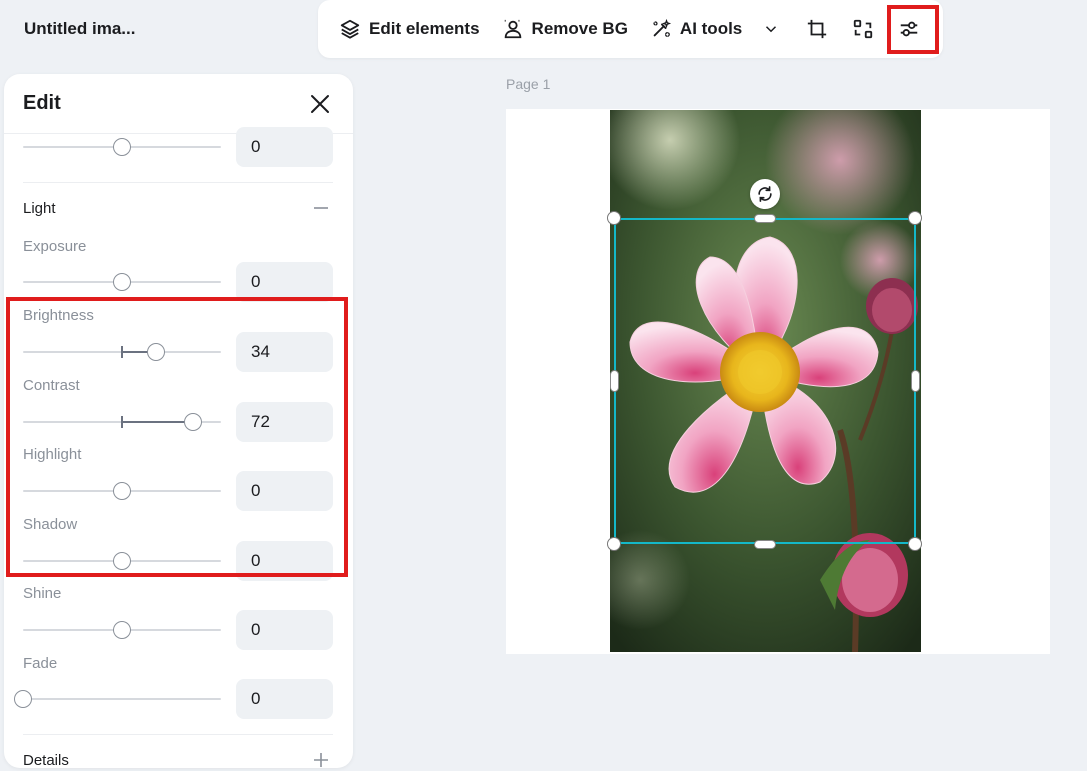 Image resolution: width=1087 pixels, height=771 pixels. What do you see at coordinates (614, 218) in the screenshot?
I see `resize-handle-top-left` at bounding box center [614, 218].